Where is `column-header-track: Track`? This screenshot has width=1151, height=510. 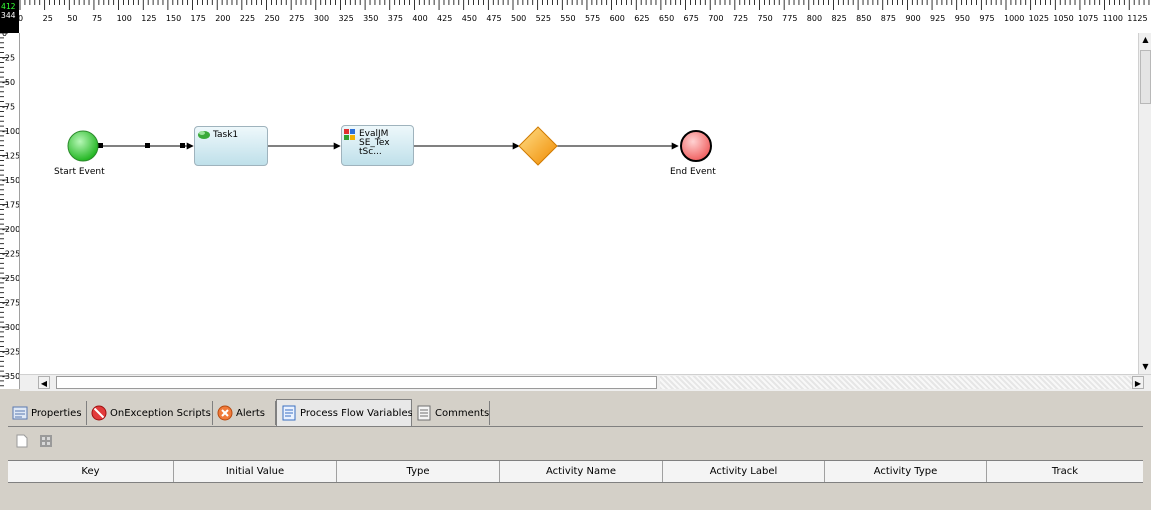 column-header-track: Track is located at coordinates (1065, 471).